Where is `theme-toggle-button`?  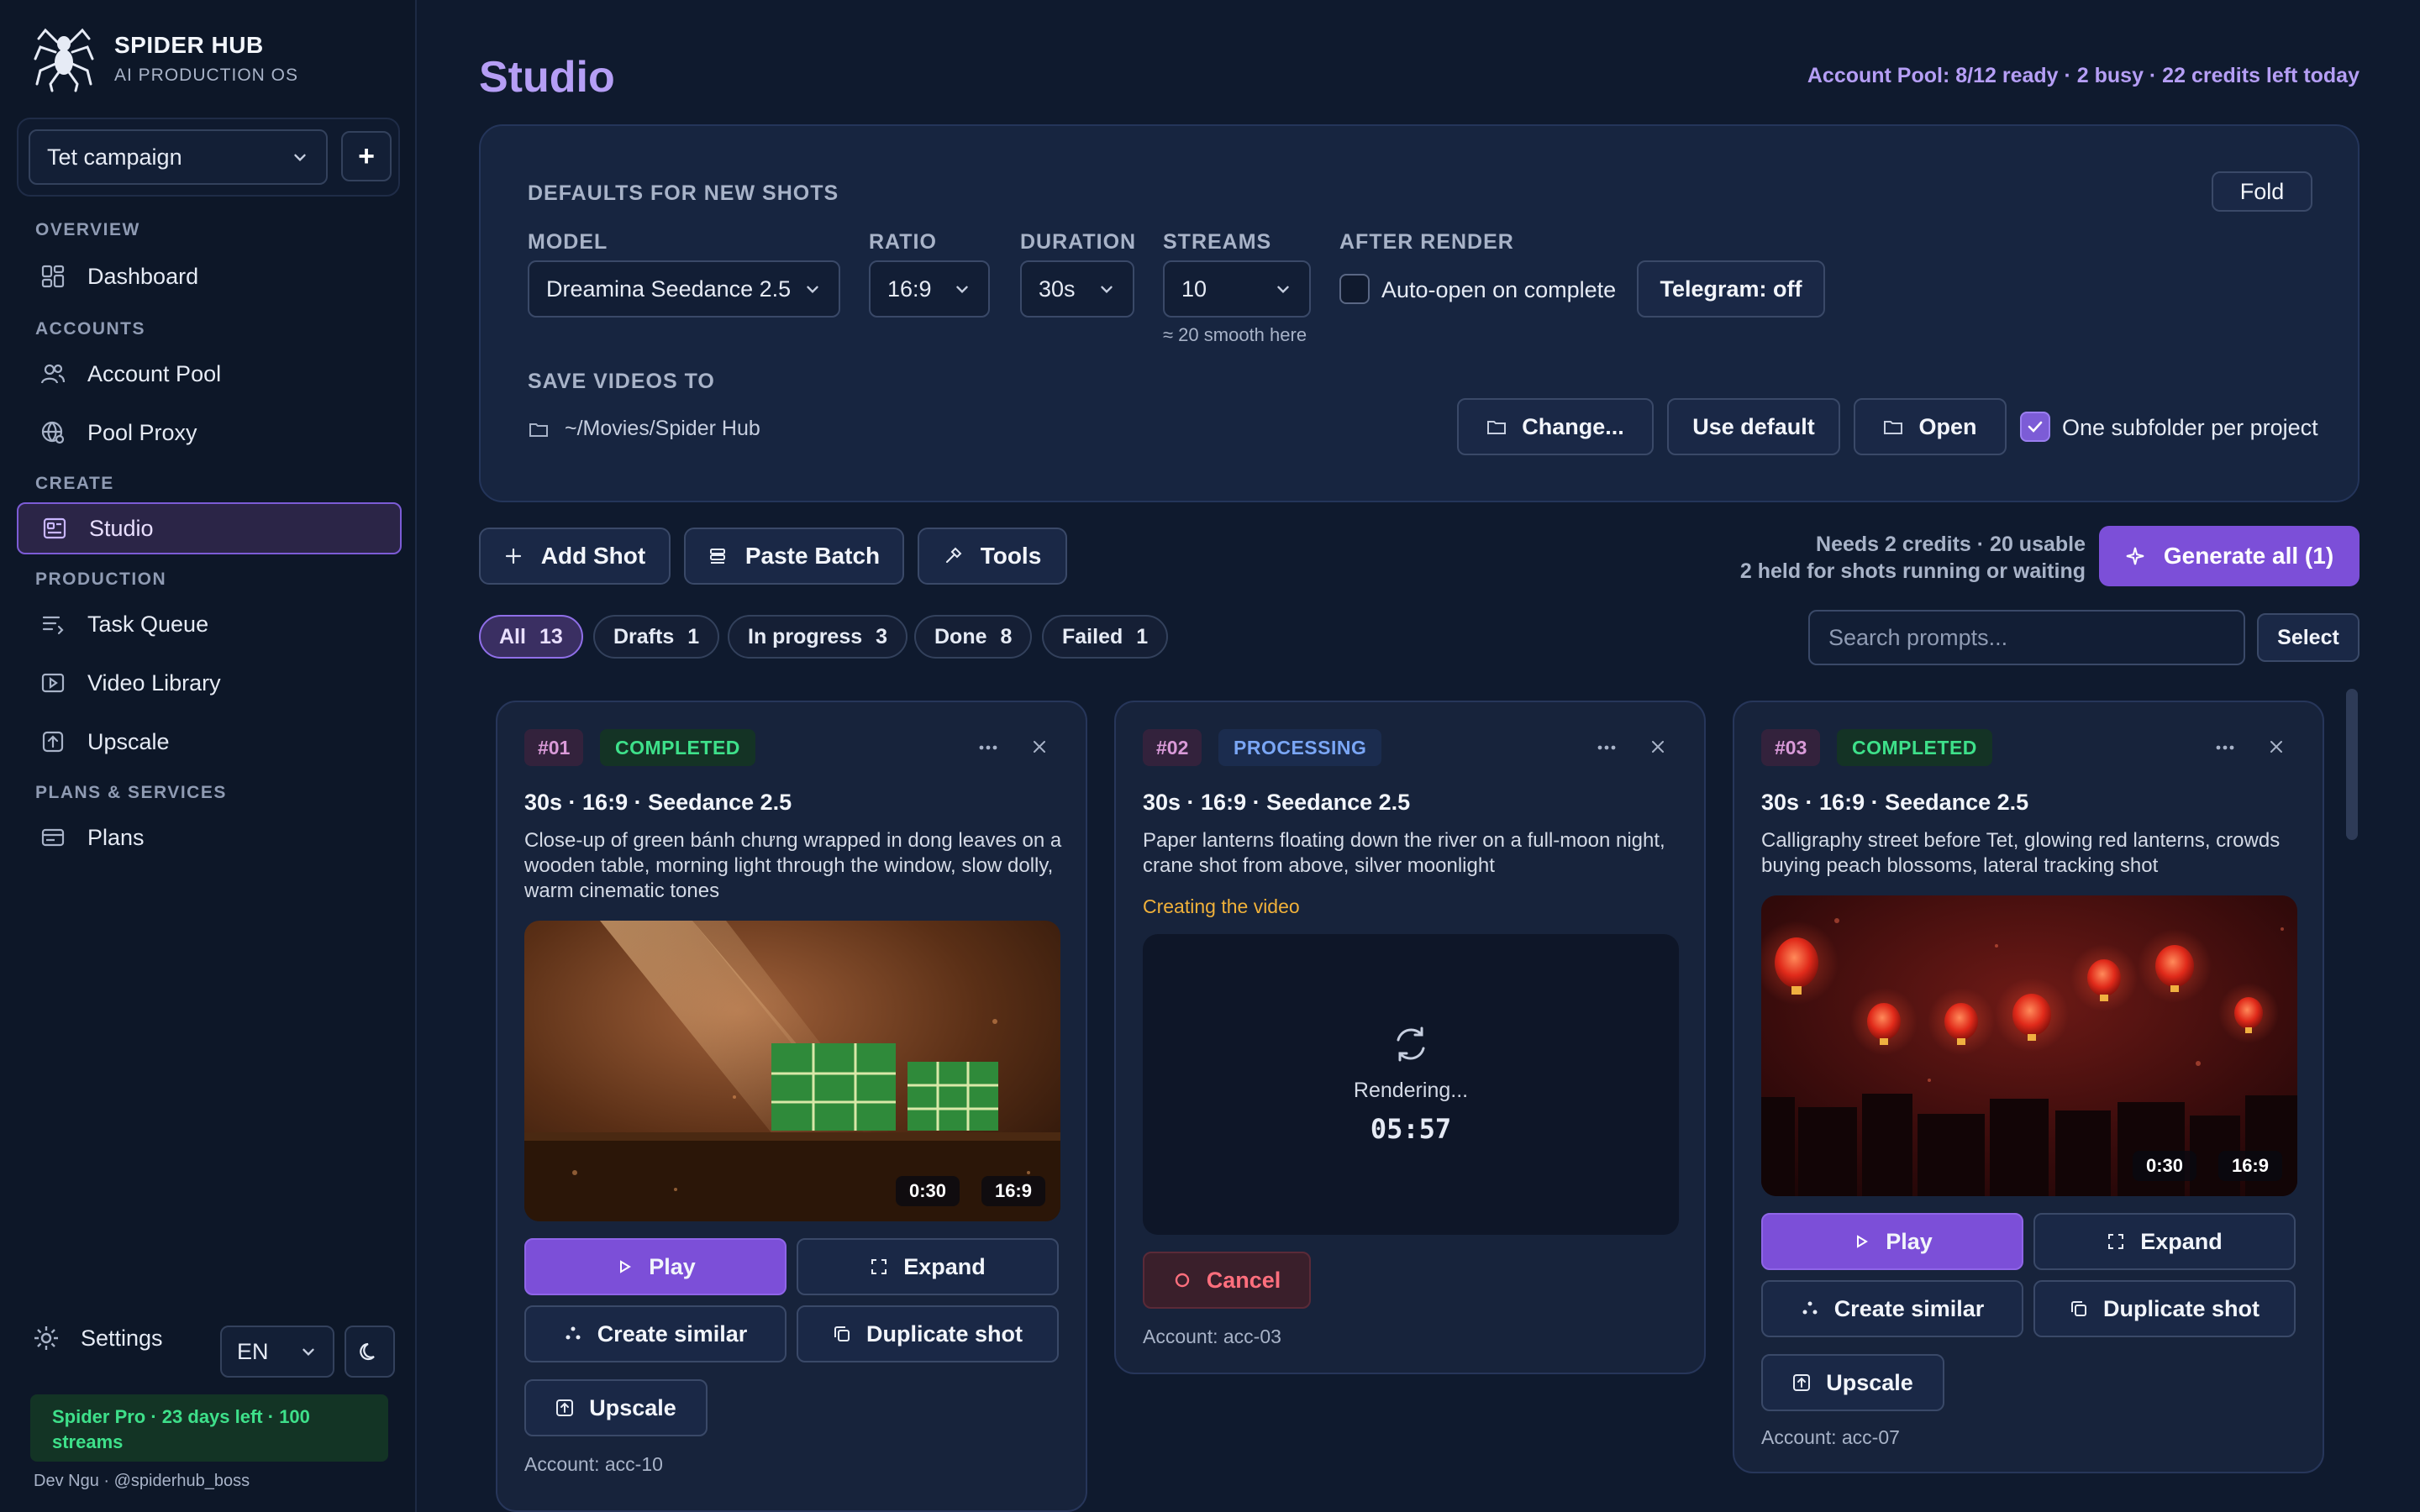 theme-toggle-button is located at coordinates (370, 1352).